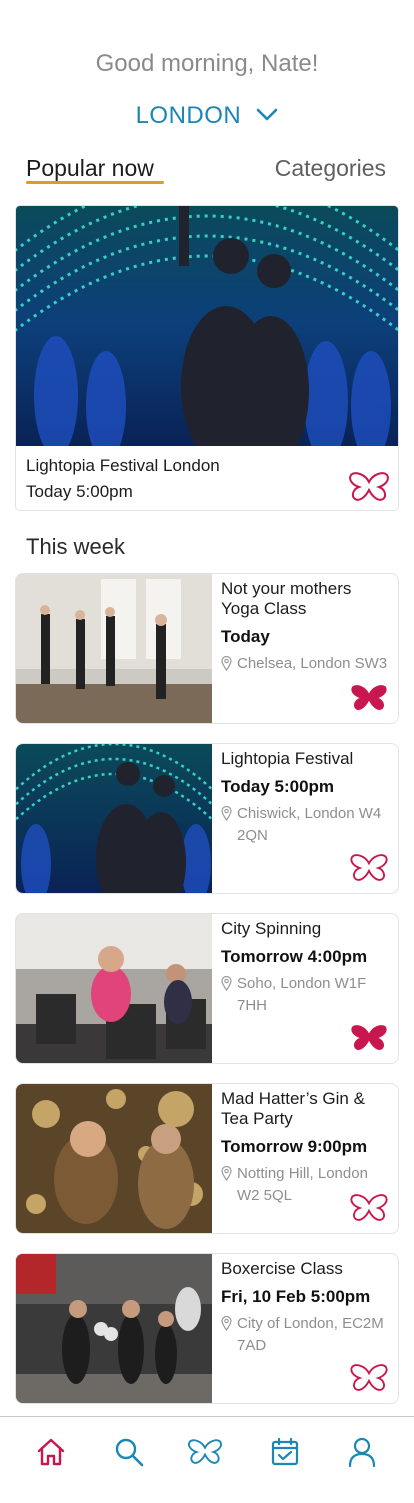 The width and height of the screenshot is (414, 1503). Describe the element at coordinates (271, 928) in the screenshot. I see `event-name: City Spinning` at that location.